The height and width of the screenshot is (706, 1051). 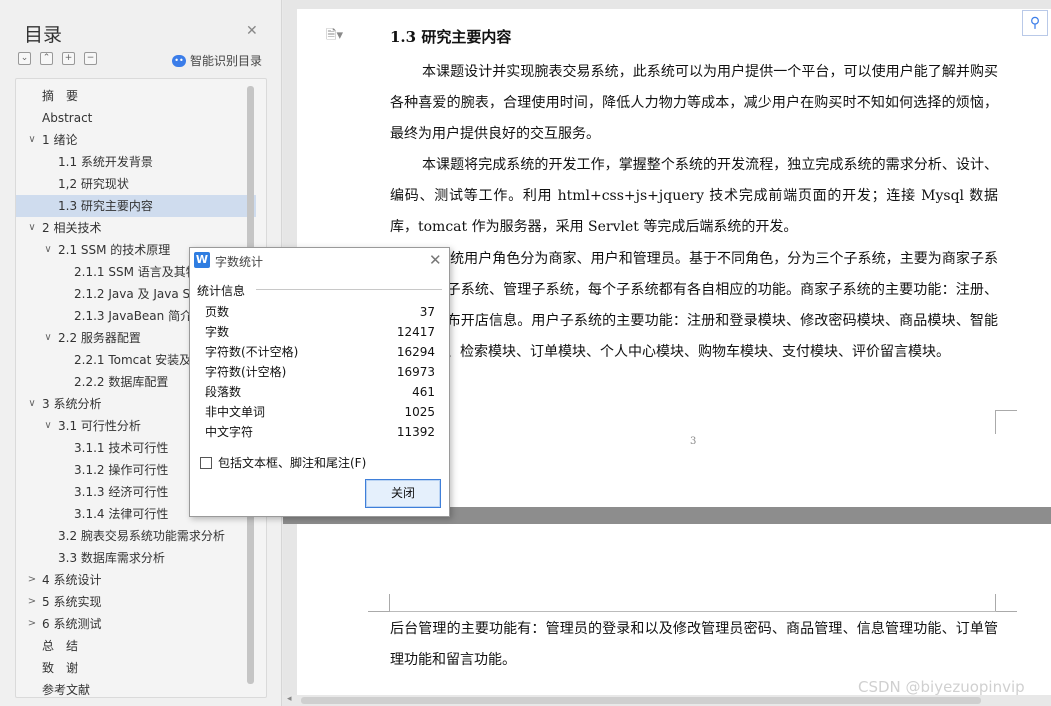 I want to click on toc-item: 摘 要, so click(x=136, y=96).